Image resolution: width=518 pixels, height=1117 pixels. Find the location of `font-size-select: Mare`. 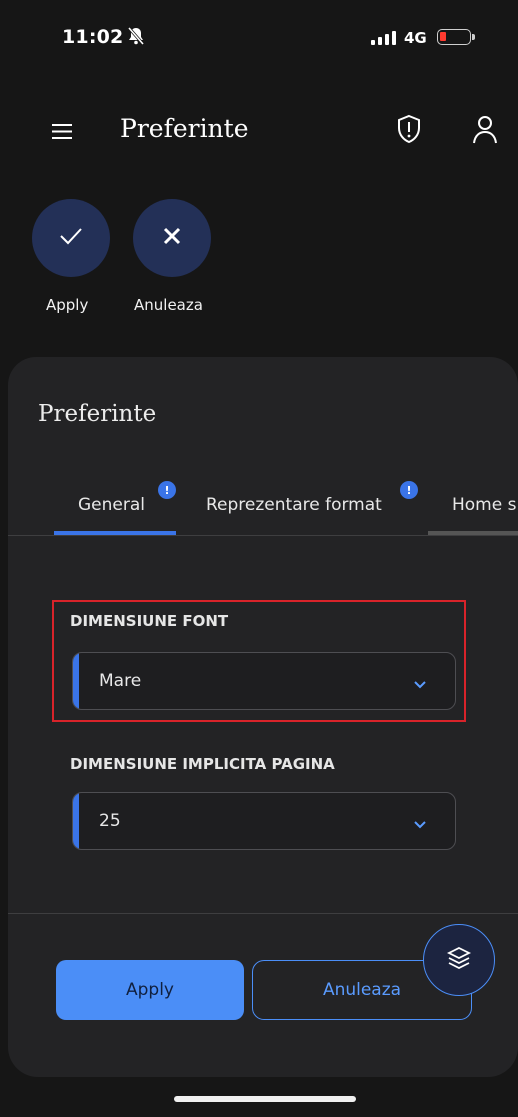

font-size-select: Mare is located at coordinates (264, 681).